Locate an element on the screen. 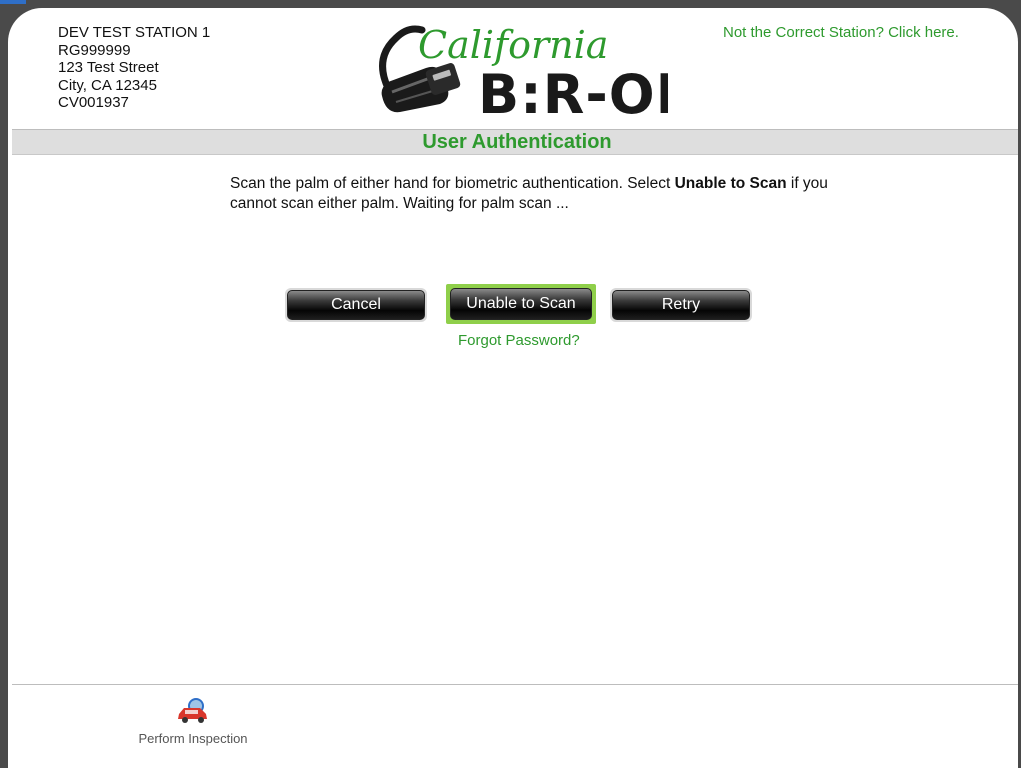  unable-to-scan-button-wrap: Unable to Scan is located at coordinates (521, 304).